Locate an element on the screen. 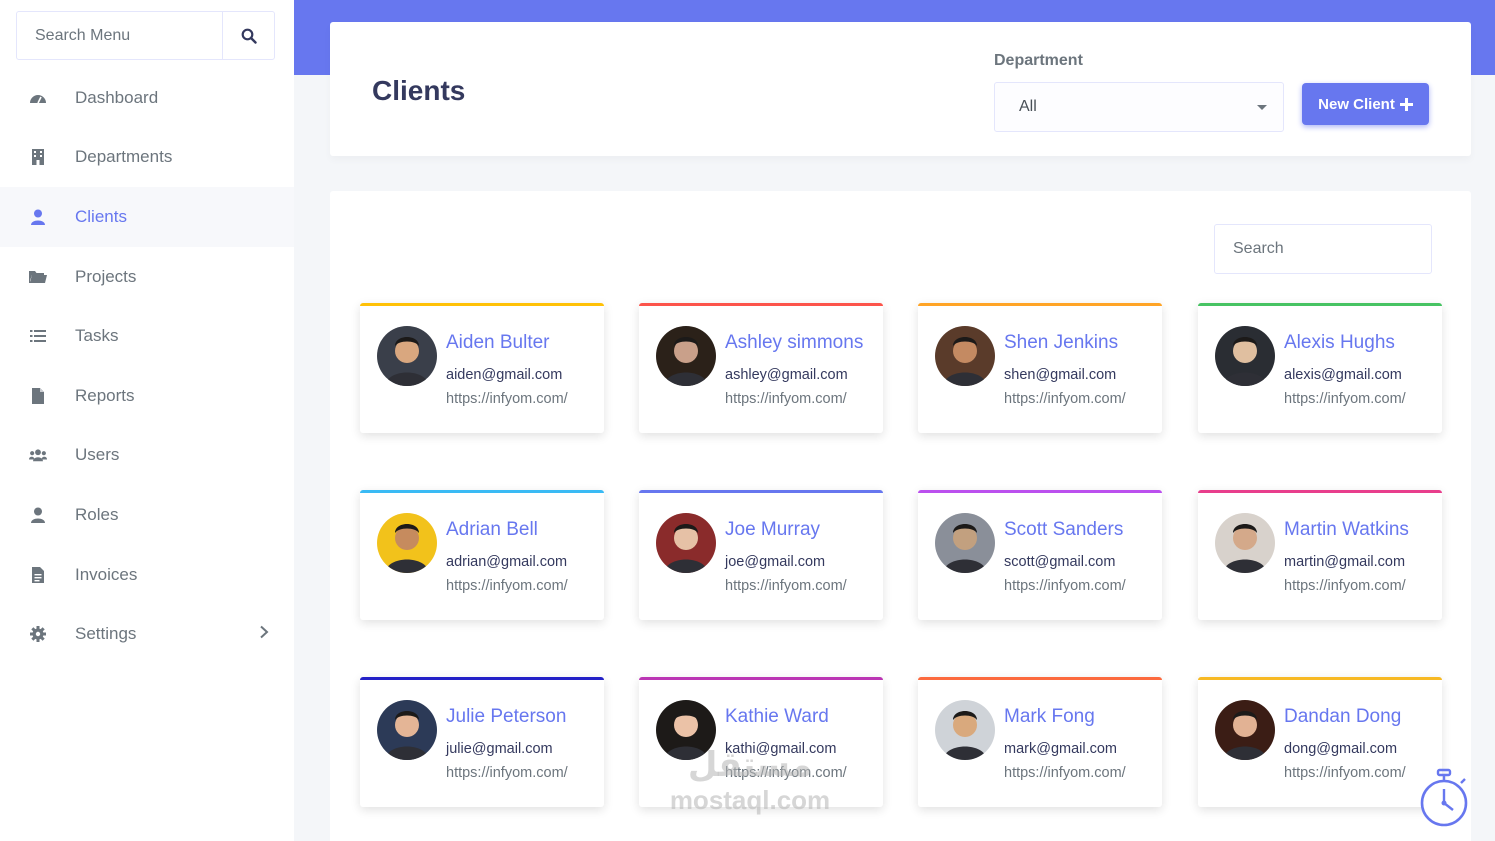  sidebar-item-departments: Departments is located at coordinates (147, 158).